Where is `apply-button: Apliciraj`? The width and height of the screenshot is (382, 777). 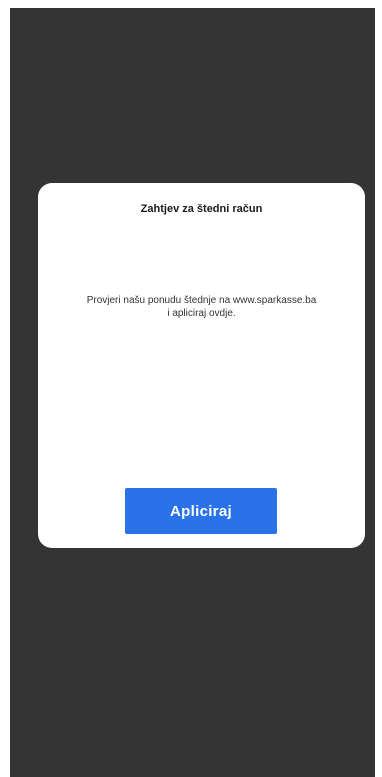 apply-button: Apliciraj is located at coordinates (201, 511).